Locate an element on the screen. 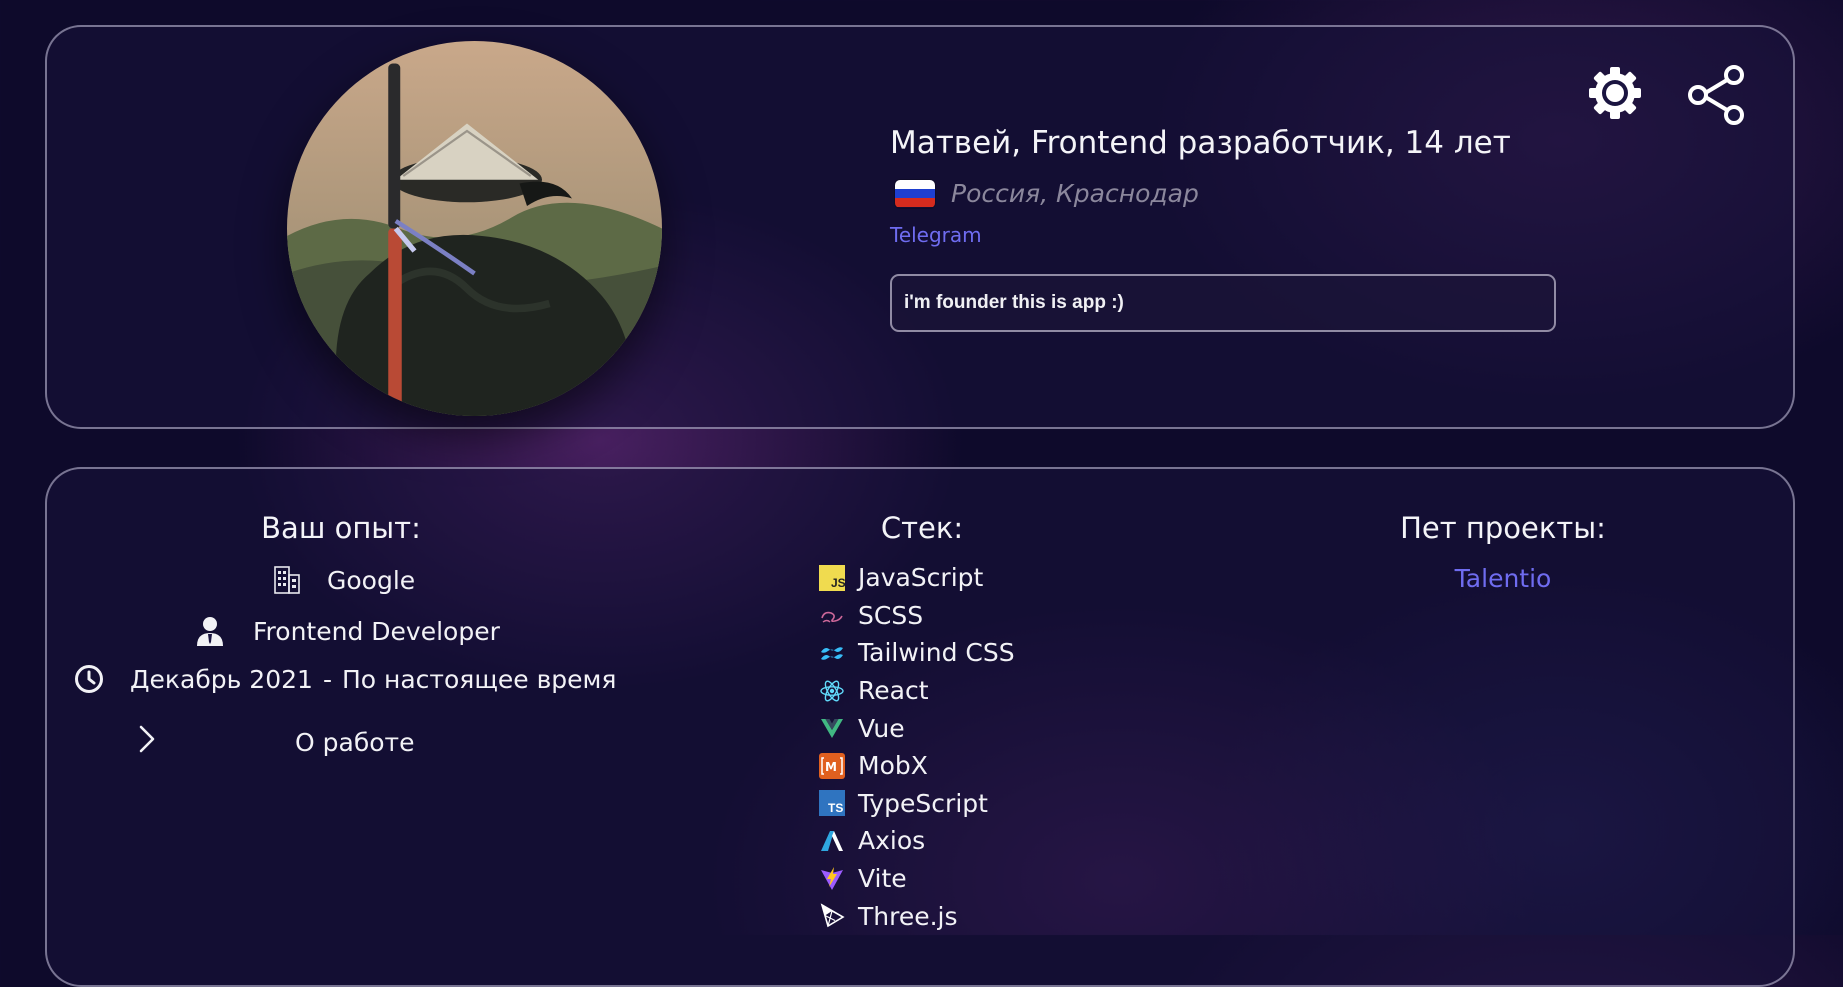 The image size is (1843, 987). stack-item: TS TypeScript is located at coordinates (917, 804).